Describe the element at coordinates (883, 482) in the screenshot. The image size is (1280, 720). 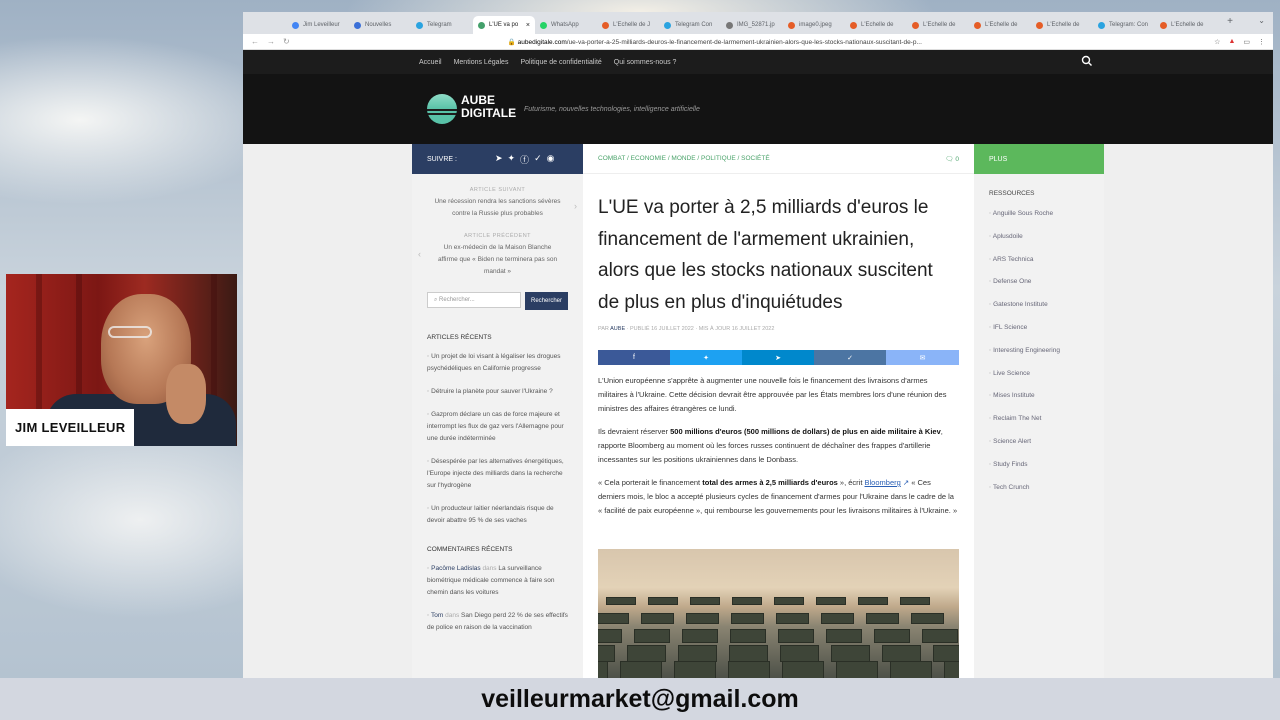
I see `bloomberg-link: Bloomberg` at that location.